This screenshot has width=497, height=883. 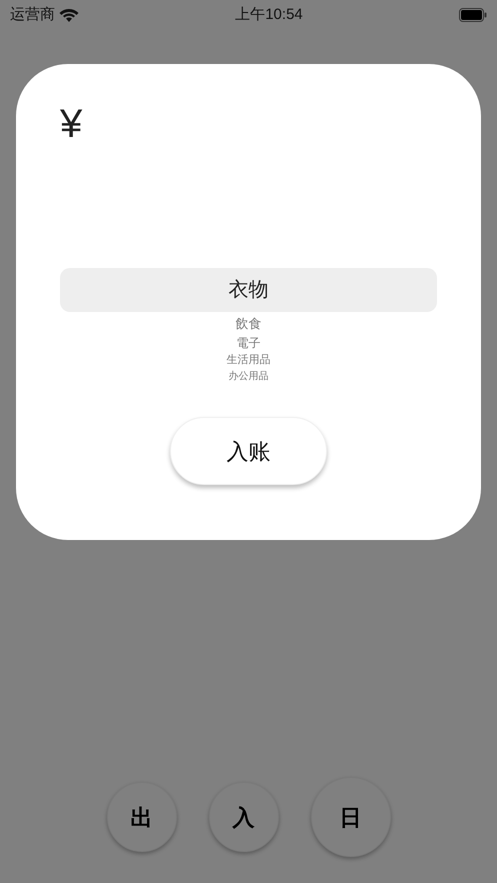 What do you see at coordinates (248, 290) in the screenshot?
I see `picker-selected-row: 衣物` at bounding box center [248, 290].